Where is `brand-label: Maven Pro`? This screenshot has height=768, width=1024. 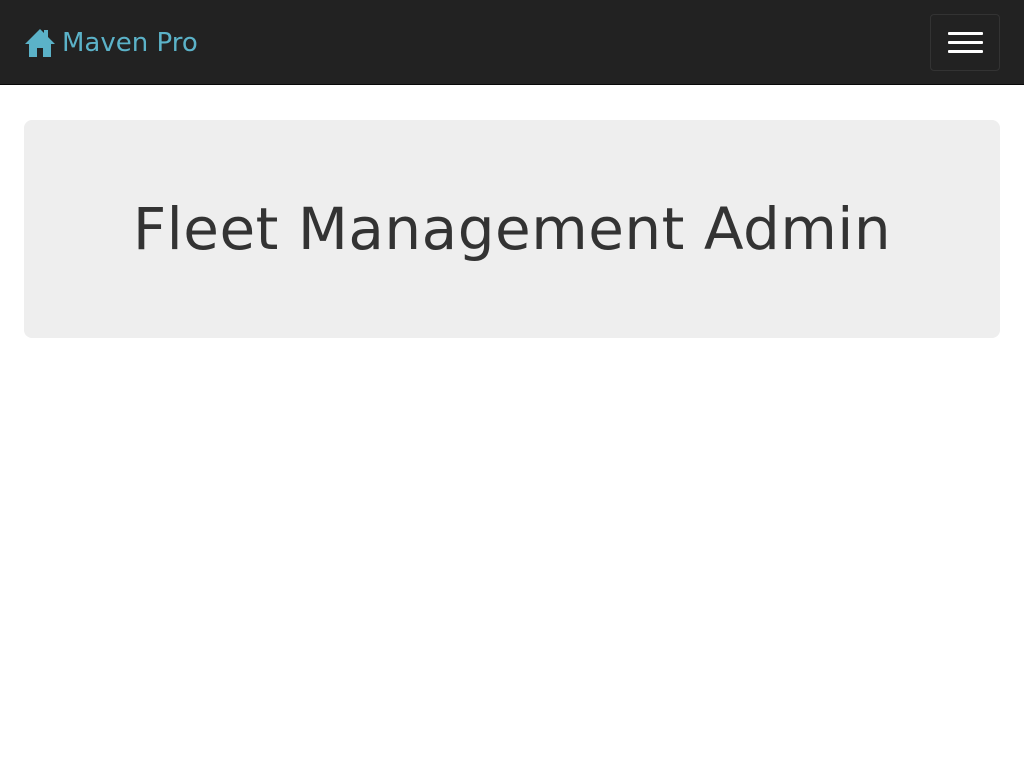
brand-label: Maven Pro is located at coordinates (130, 43).